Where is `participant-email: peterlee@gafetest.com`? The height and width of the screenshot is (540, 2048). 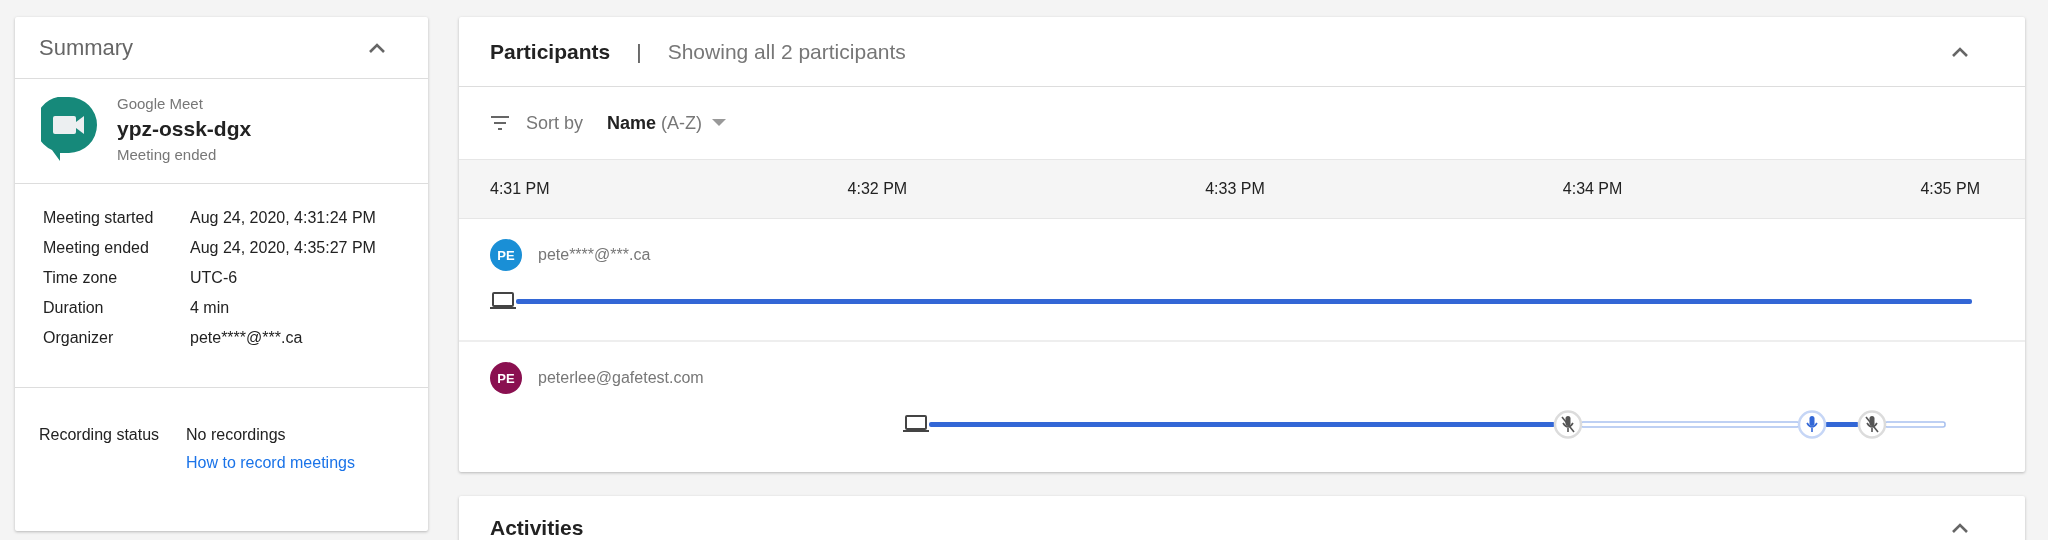 participant-email: peterlee@gafetest.com is located at coordinates (621, 378).